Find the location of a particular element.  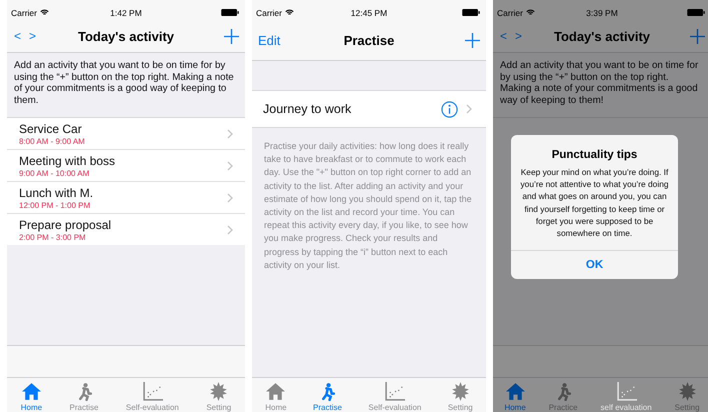

activity-time: 9:00 AM - 10:00 AM is located at coordinates (54, 173).